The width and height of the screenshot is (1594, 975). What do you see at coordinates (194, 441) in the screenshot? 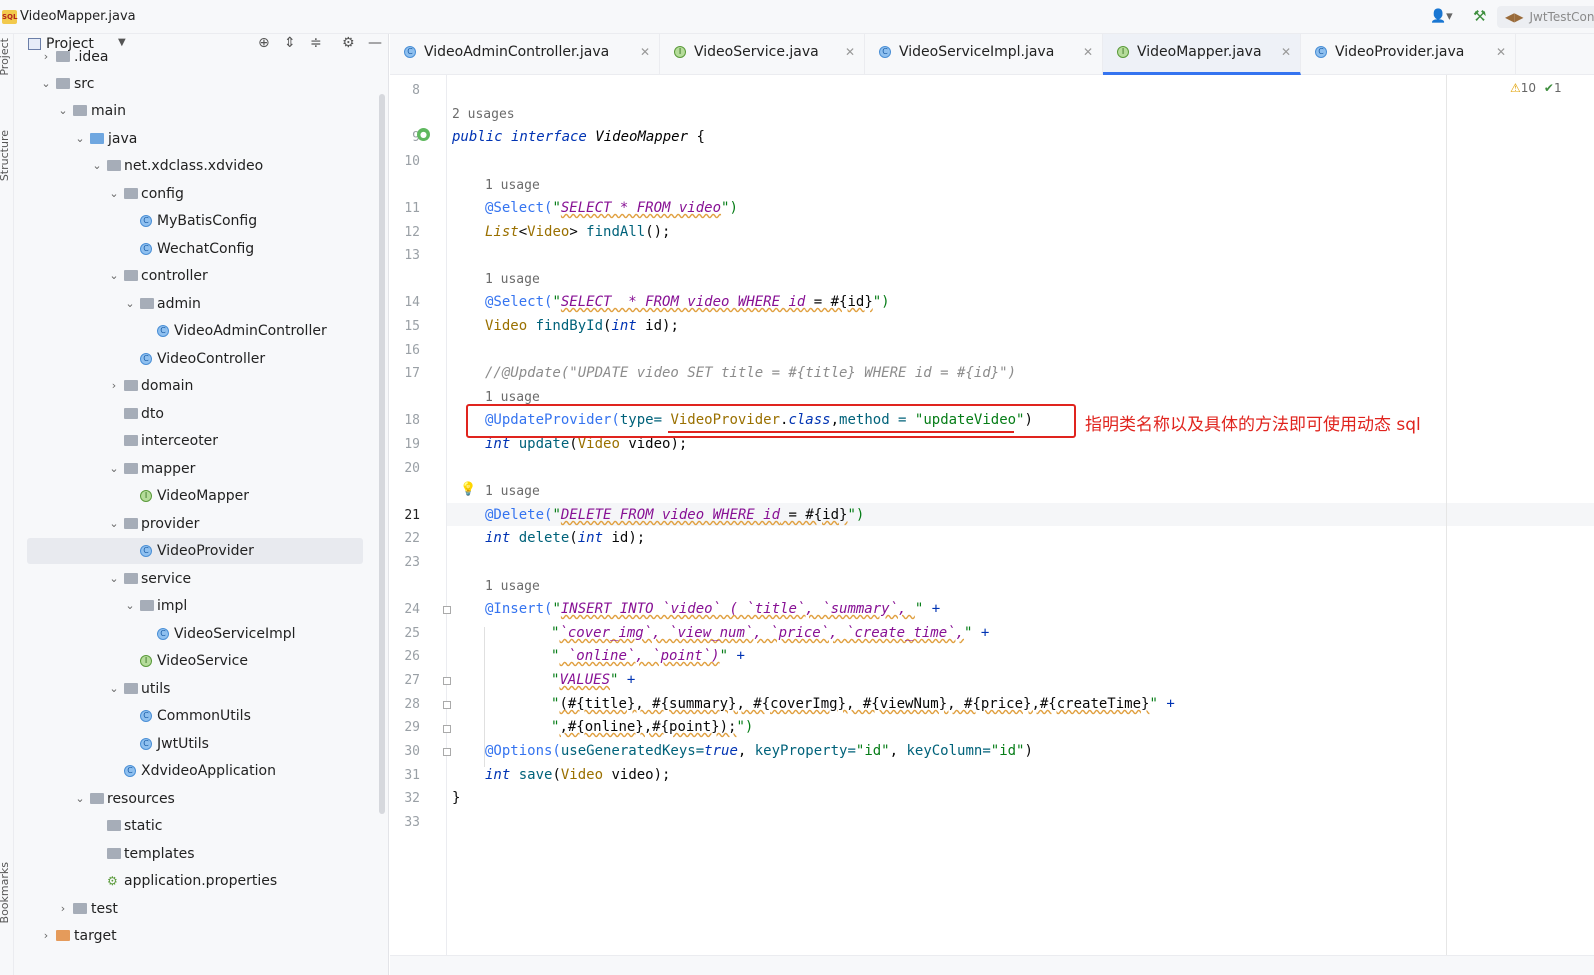
I see `tree-item: interceoter` at bounding box center [194, 441].